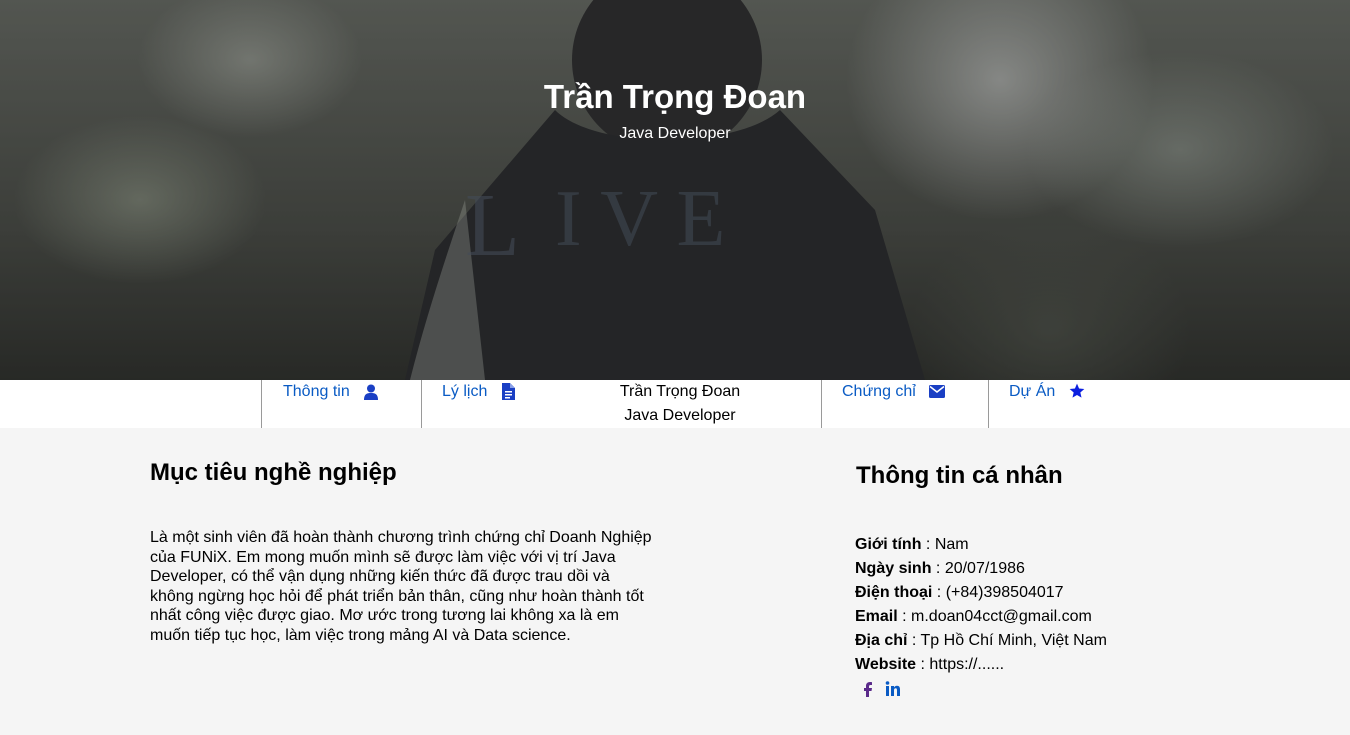  Describe the element at coordinates (1077, 390) in the screenshot. I see `star-icon` at that location.